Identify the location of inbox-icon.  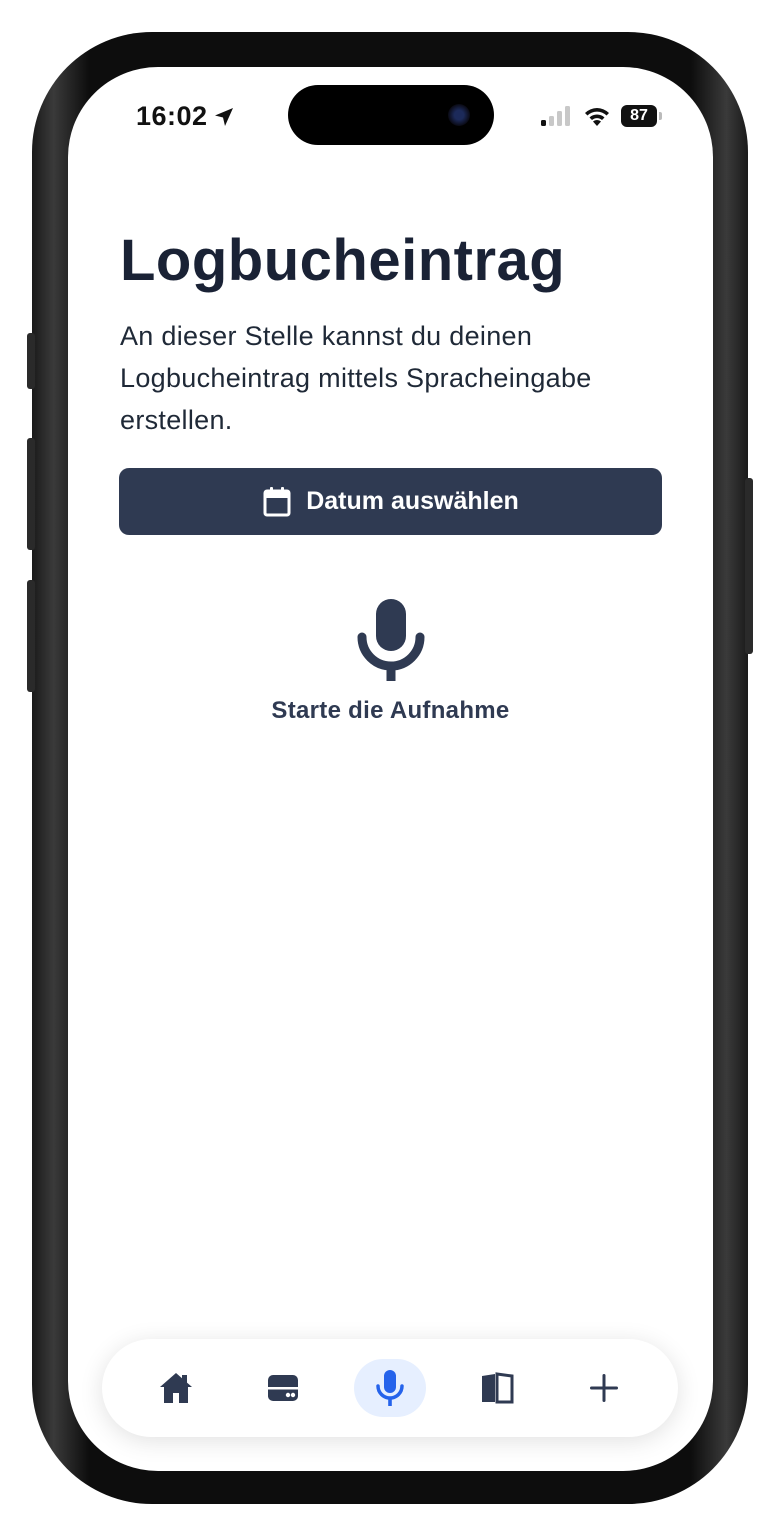
(282, 1388).